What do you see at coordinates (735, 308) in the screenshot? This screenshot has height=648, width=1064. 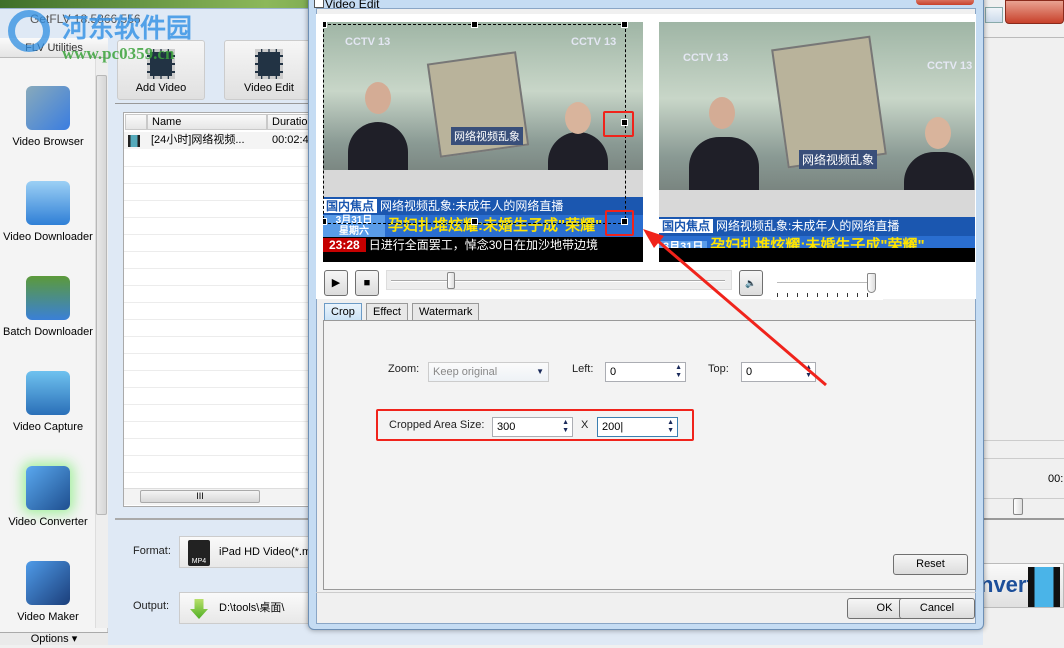 I see `annotation-arrow` at bounding box center [735, 308].